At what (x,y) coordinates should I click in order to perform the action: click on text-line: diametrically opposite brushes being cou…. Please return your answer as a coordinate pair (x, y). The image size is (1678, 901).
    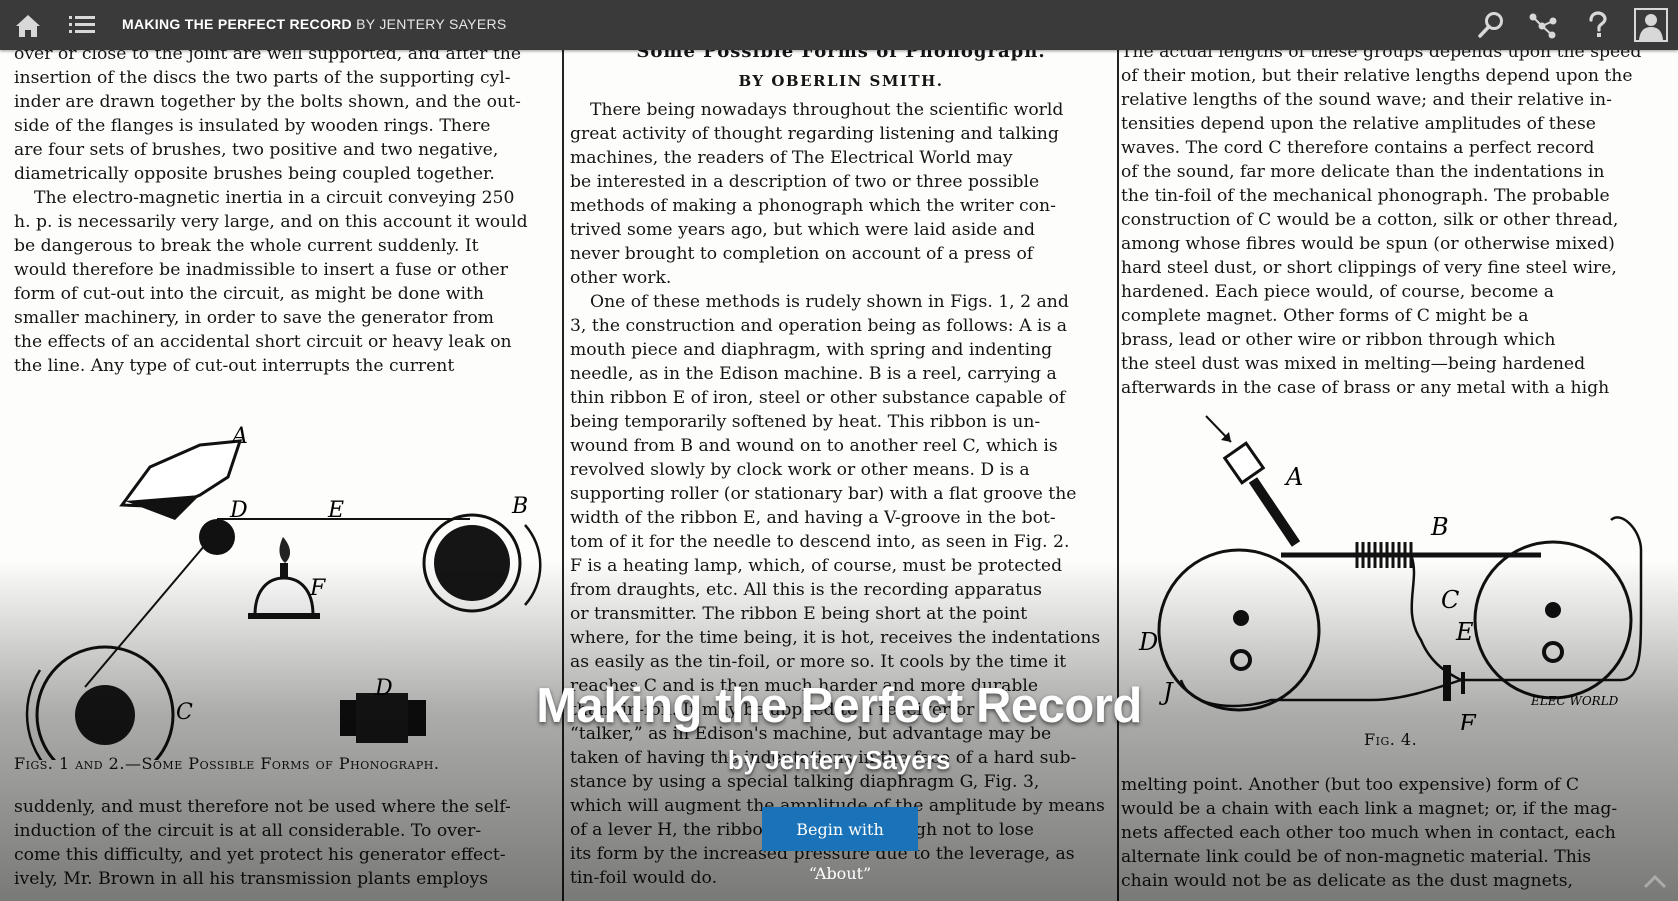
    Looking at the image, I should click on (254, 174).